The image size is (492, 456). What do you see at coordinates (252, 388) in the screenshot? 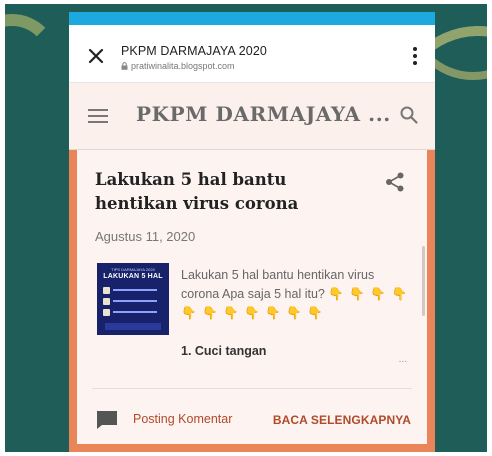
I see `divider` at bounding box center [252, 388].